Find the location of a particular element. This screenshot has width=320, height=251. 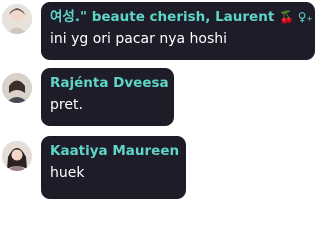

message-text: huek is located at coordinates (67, 173).